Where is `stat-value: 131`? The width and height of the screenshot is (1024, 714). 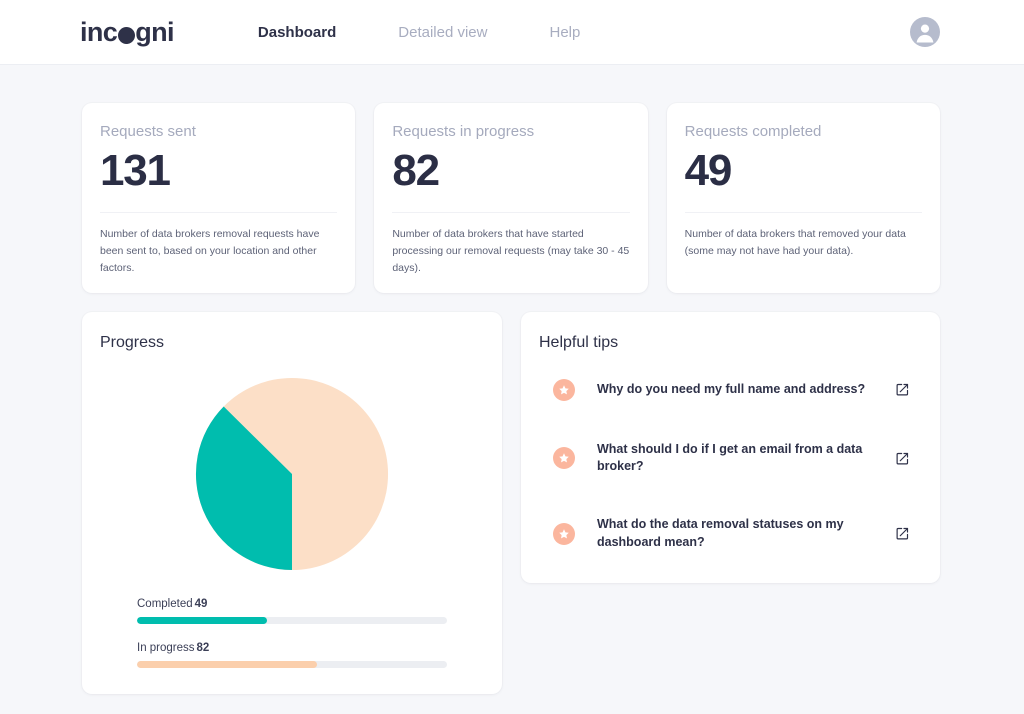 stat-value: 131 is located at coordinates (135, 170).